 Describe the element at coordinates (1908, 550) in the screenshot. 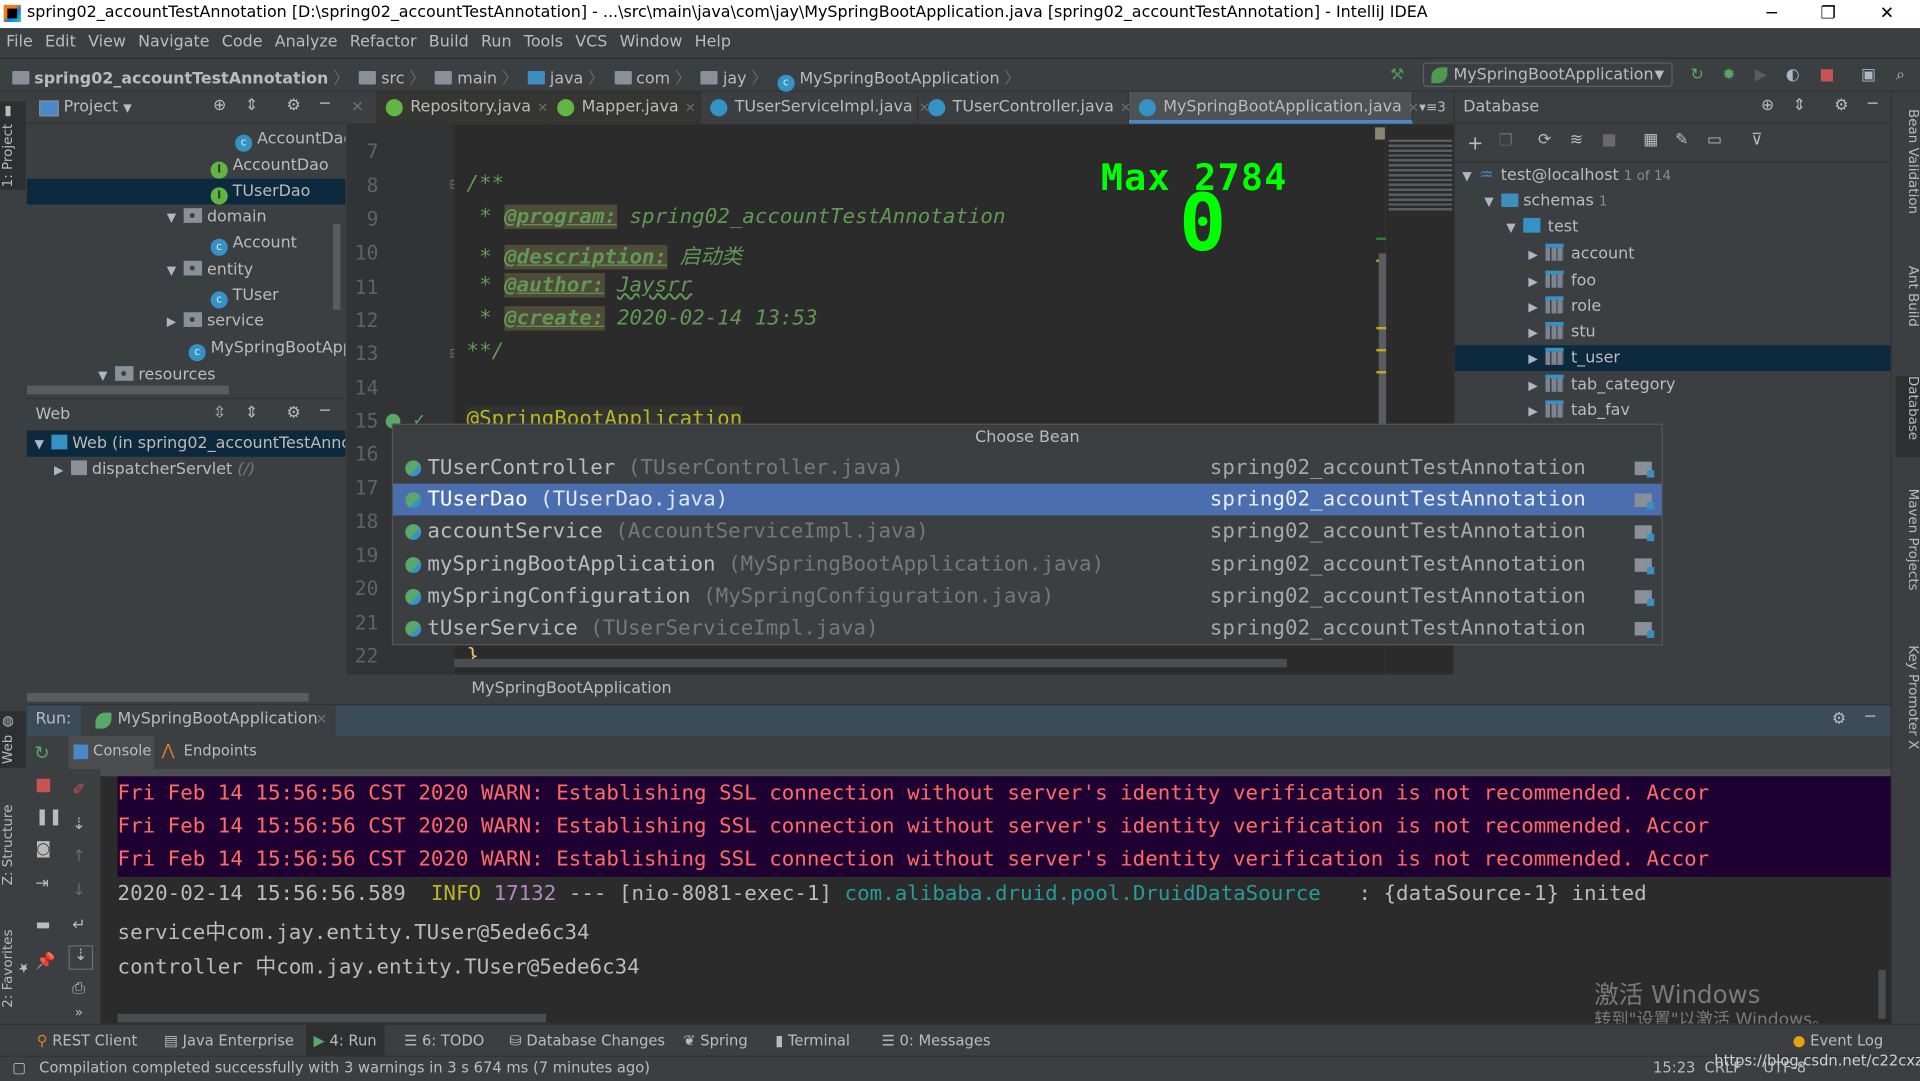

I see `maven-projects-tool-tab: Maven Projects` at that location.